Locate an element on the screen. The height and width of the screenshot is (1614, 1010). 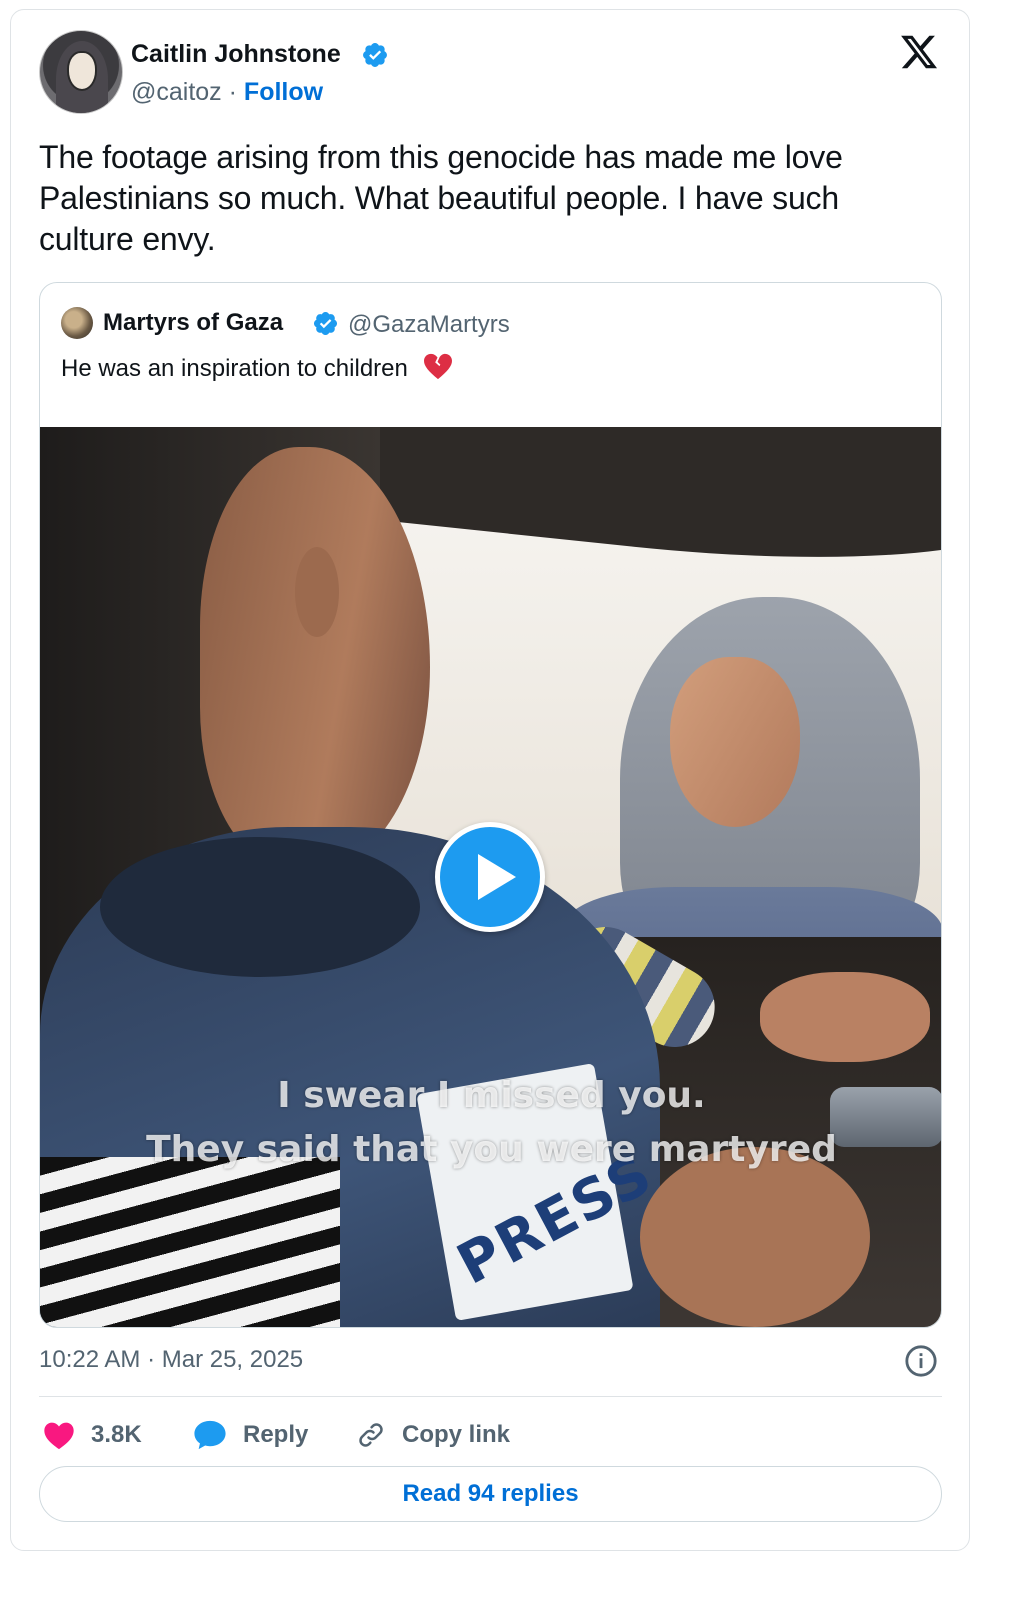
broken-heart-emoji-icon is located at coordinates (437, 366).